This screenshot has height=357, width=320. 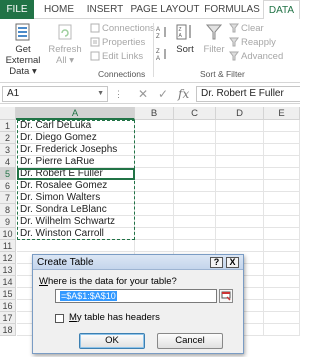 What do you see at coordinates (76, 186) in the screenshot?
I see `cell-a: Dr. Rosalee Gomez` at bounding box center [76, 186].